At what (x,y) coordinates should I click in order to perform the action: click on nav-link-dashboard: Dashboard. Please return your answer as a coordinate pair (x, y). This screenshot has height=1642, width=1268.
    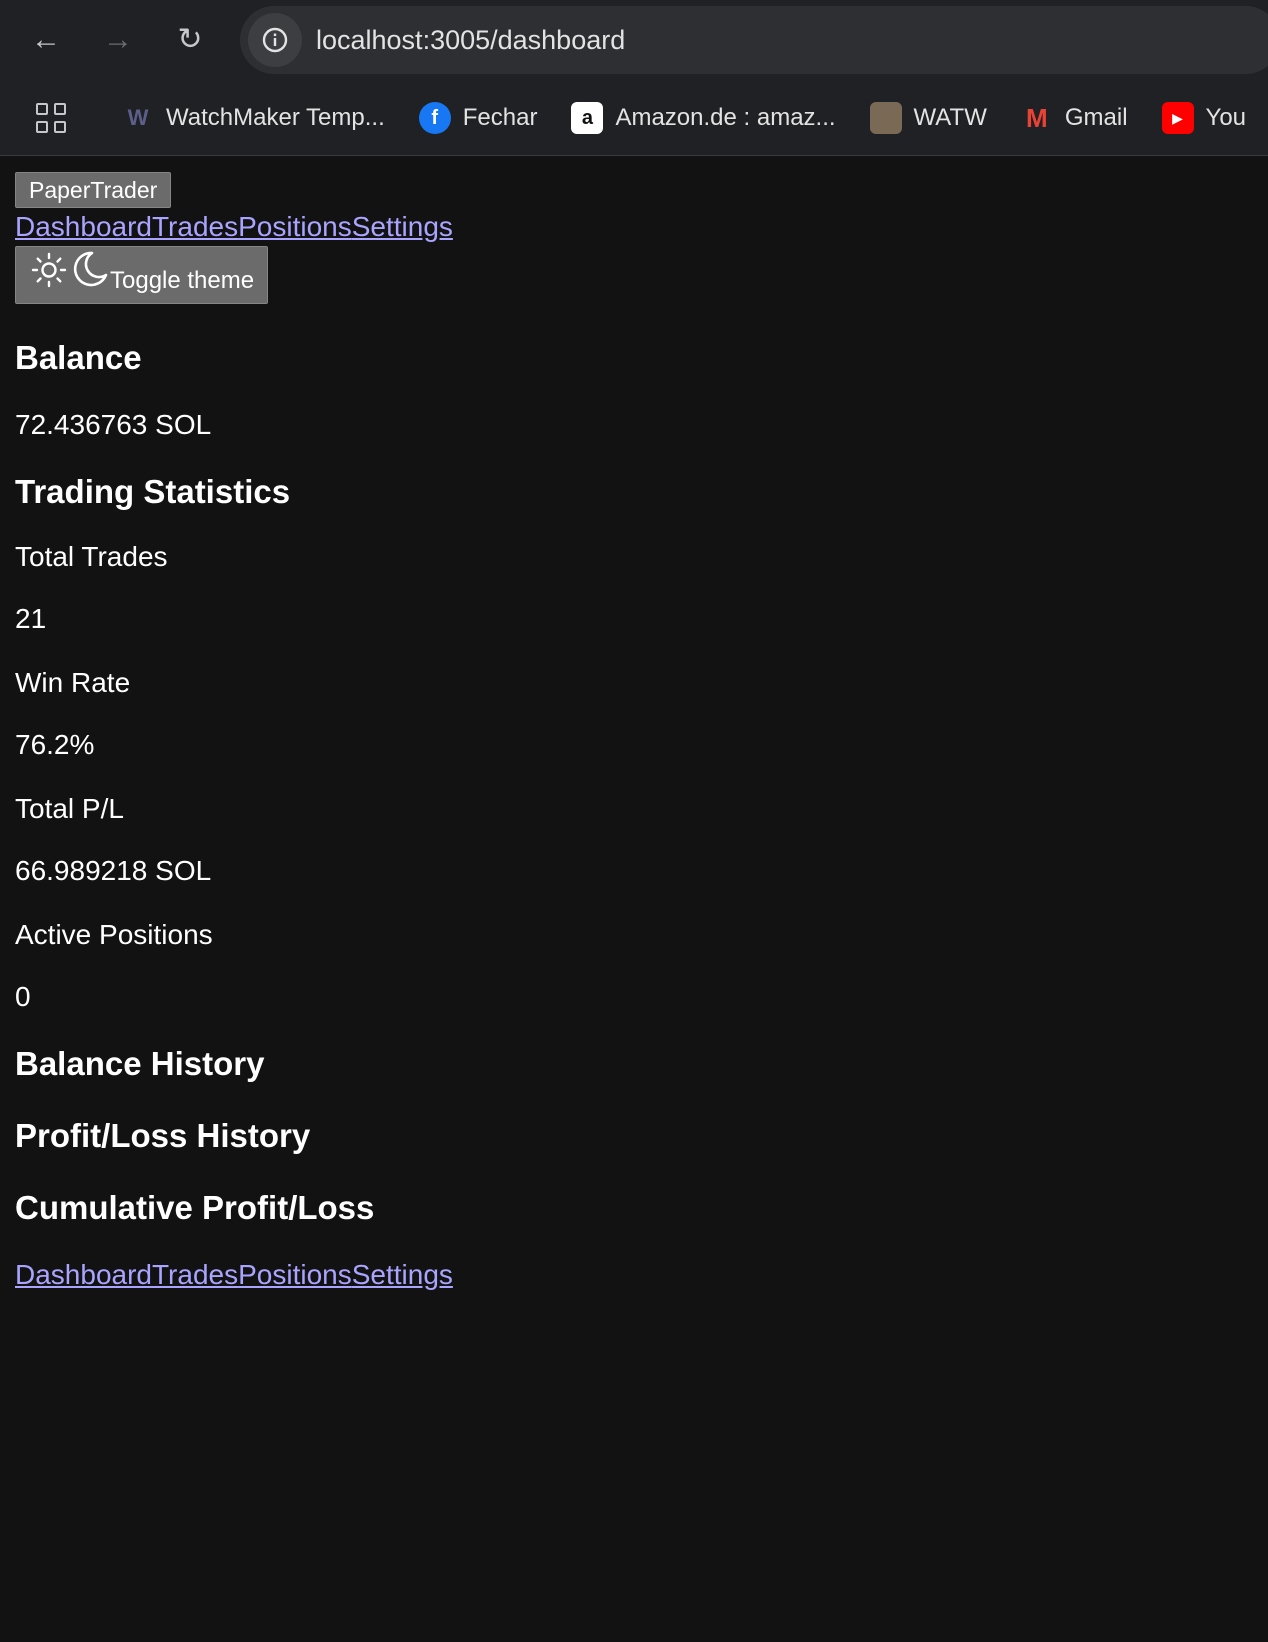
    Looking at the image, I should click on (83, 226).